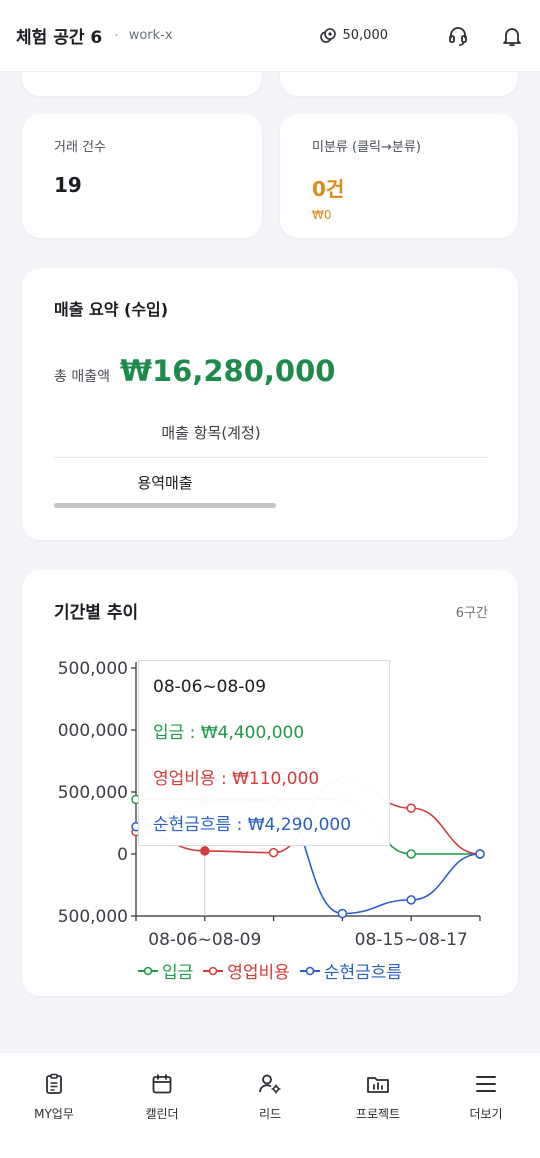 The height and width of the screenshot is (1158, 540). I want to click on legend-item-net: 순현금흐름, so click(351, 970).